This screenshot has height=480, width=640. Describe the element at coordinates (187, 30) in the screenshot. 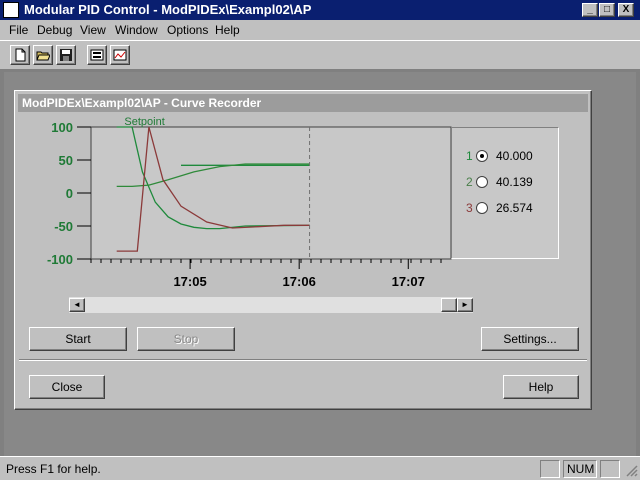

I see `menu-options: Options` at that location.